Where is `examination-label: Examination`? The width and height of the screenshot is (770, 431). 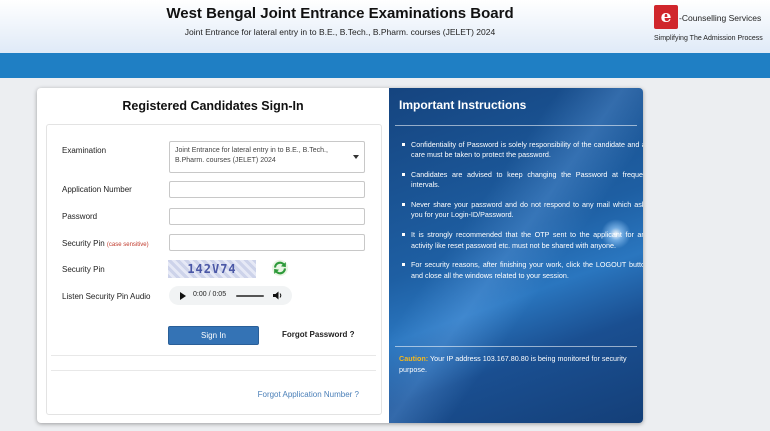 examination-label: Examination is located at coordinates (84, 150).